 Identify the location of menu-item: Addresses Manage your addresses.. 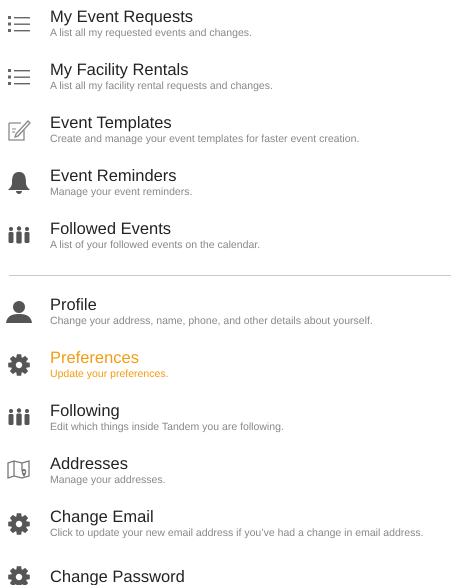
(225, 475).